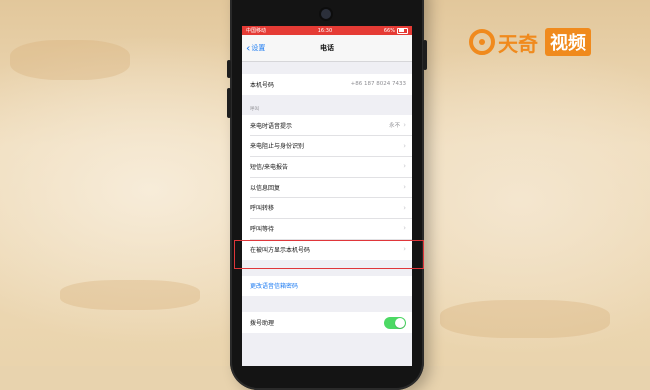  I want to click on clock: 16:30, so click(325, 30).